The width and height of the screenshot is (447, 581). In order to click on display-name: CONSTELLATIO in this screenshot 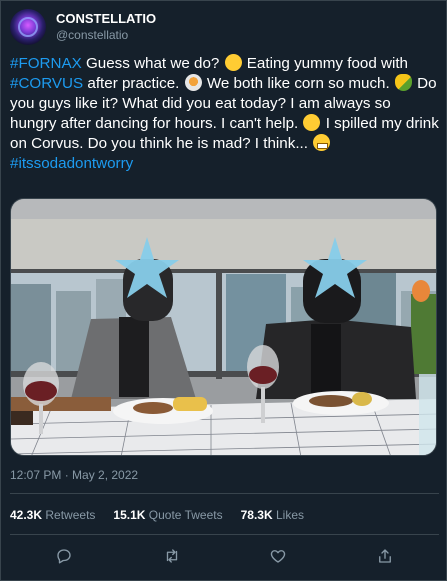, I will do `click(106, 19)`.